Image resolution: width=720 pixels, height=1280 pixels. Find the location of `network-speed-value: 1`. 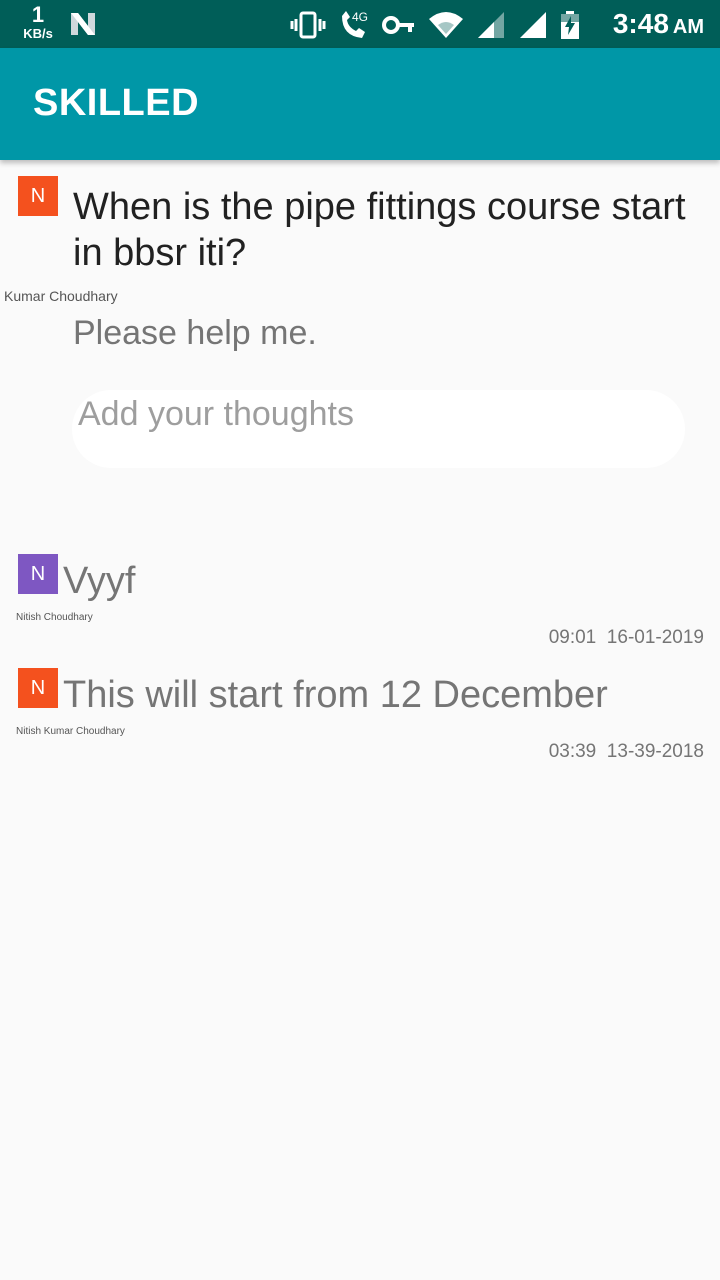

network-speed-value: 1 is located at coordinates (38, 14).